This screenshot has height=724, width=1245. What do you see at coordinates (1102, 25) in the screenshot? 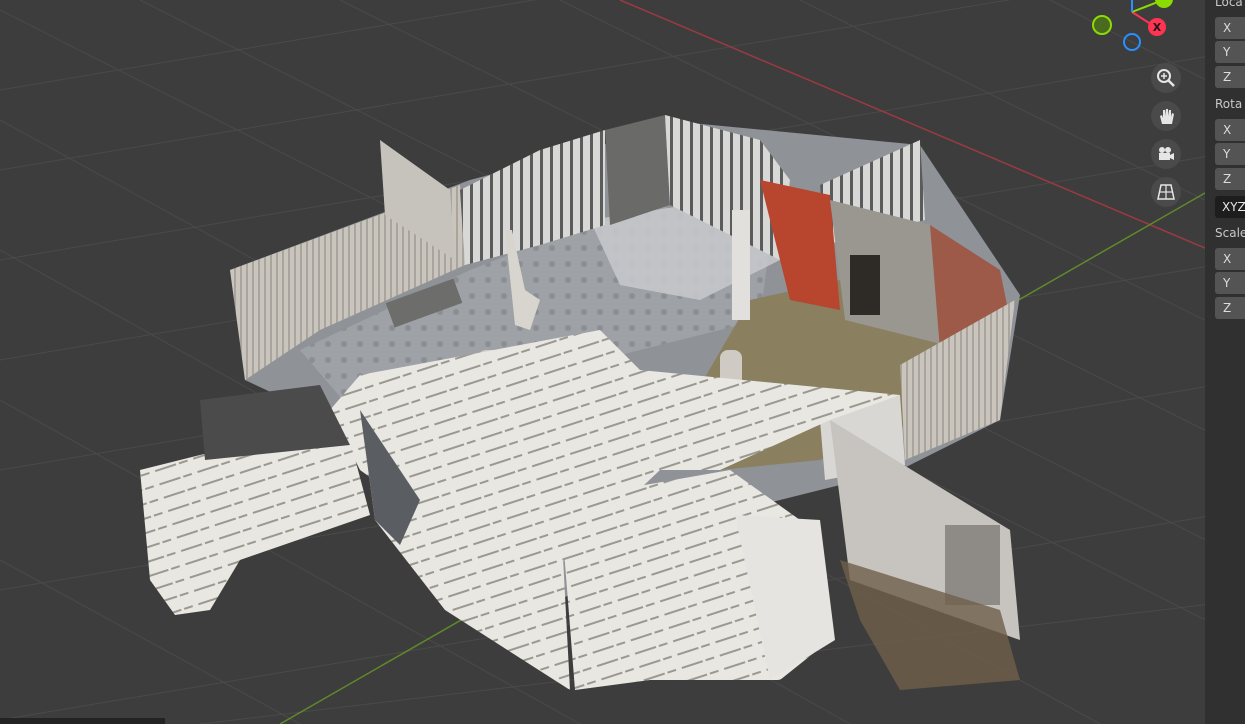
I see `neg-y-axis-gizmo-icon` at bounding box center [1102, 25].